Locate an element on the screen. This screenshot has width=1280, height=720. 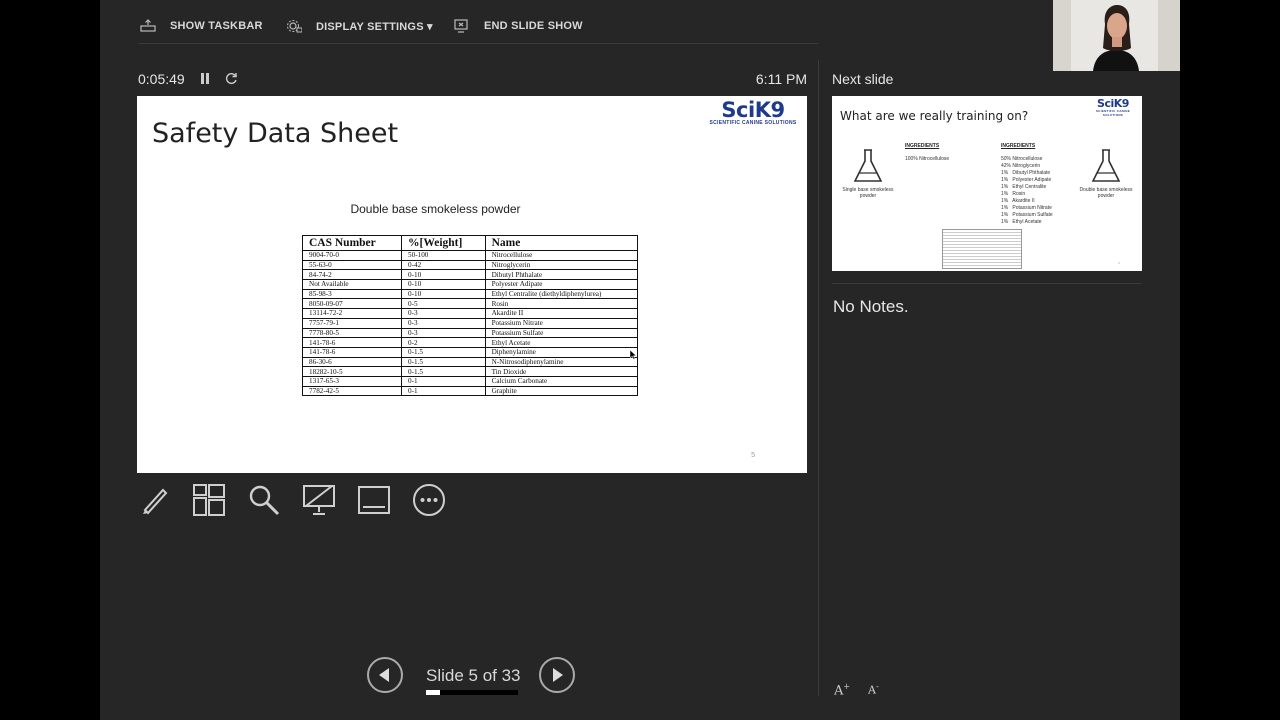
pause-timer-button is located at coordinates (205, 78).